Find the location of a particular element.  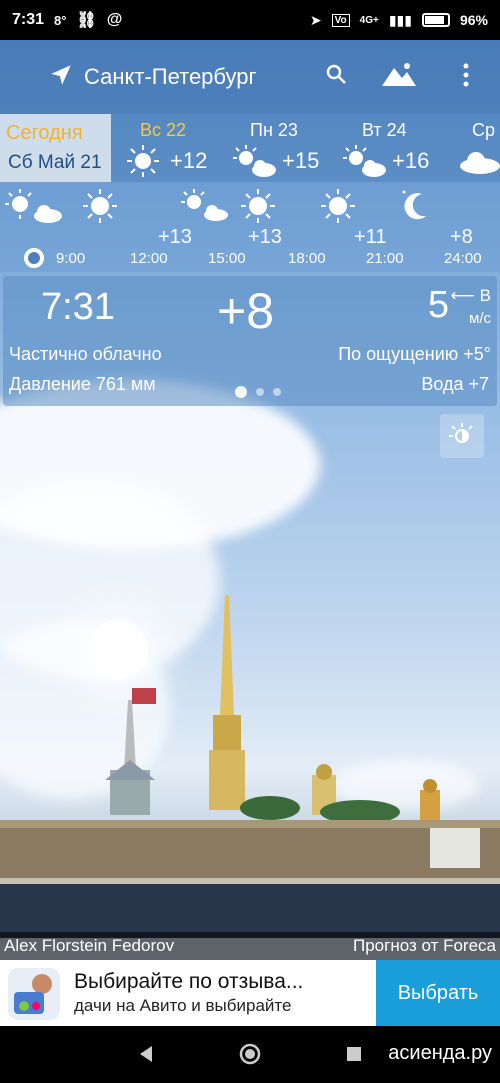

back-icon is located at coordinates (146, 1054).